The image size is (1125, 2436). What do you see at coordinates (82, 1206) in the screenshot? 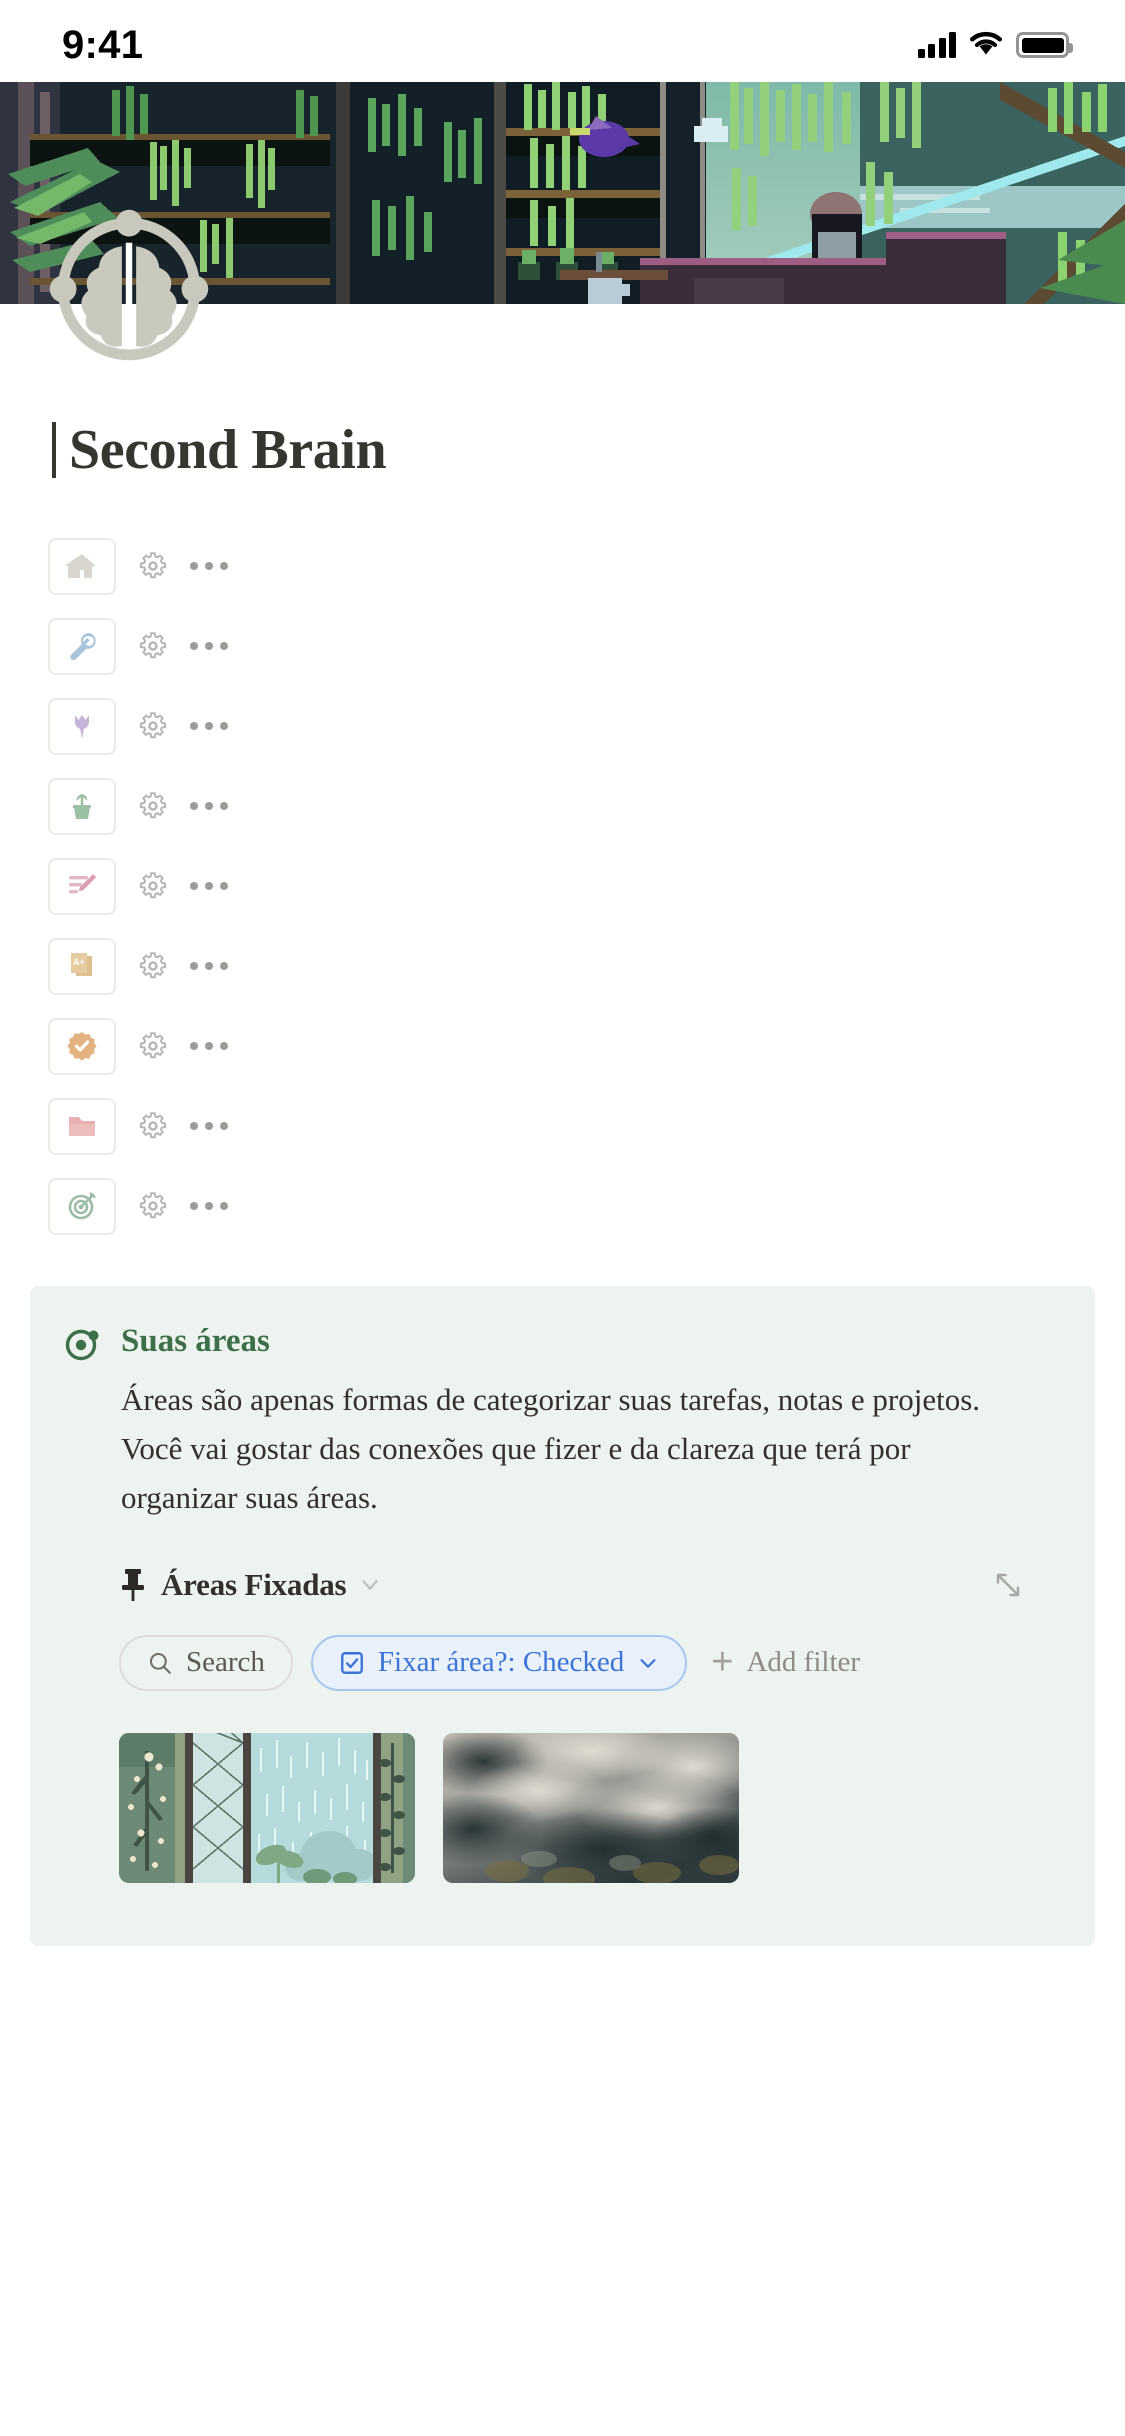
I see `target-dart-icon` at bounding box center [82, 1206].